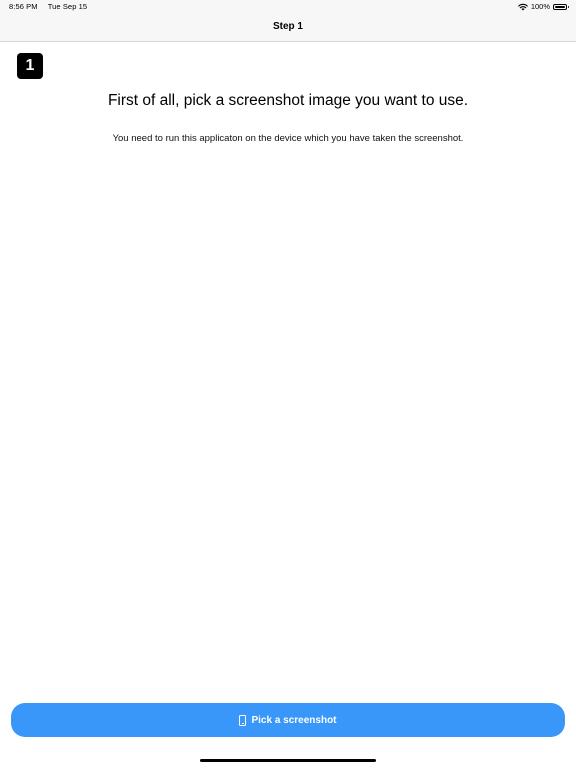 Image resolution: width=576 pixels, height=768 pixels. I want to click on top-bar: 8:56 PM Tue Sep 15 100% Step 1, so click(288, 21).